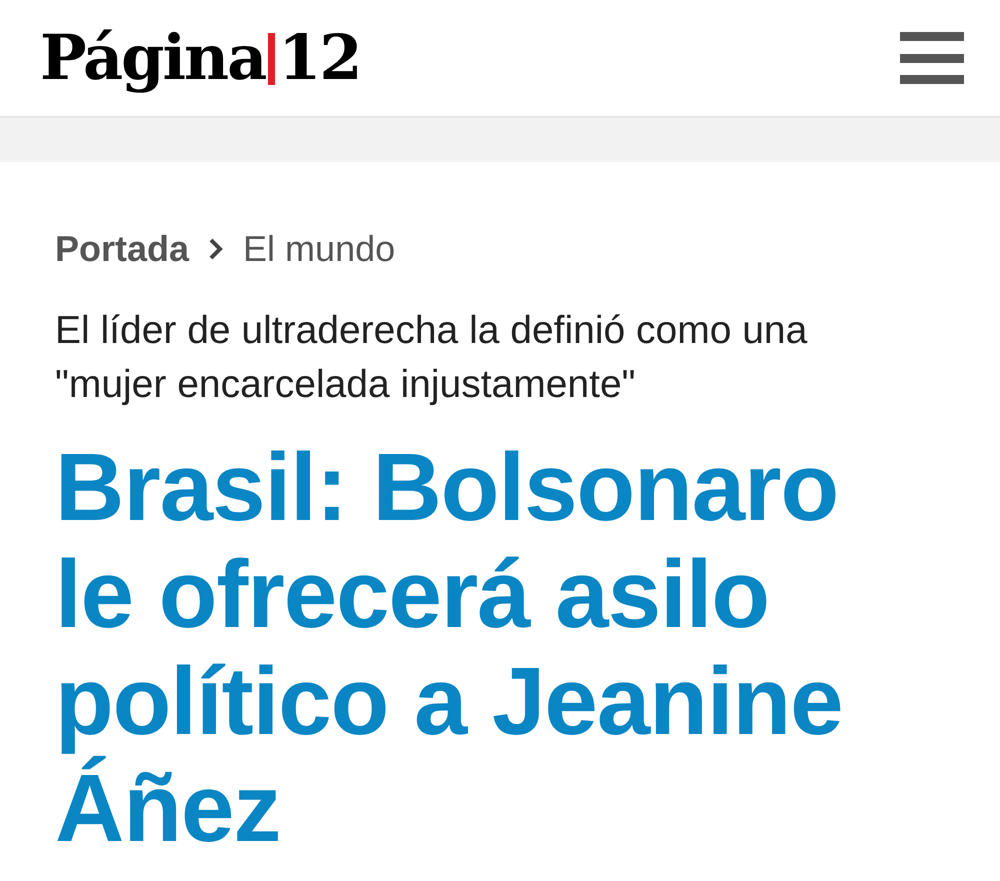 Image resolution: width=1000 pixels, height=881 pixels. What do you see at coordinates (122, 249) in the screenshot?
I see `breadcrumb-link: Portada` at bounding box center [122, 249].